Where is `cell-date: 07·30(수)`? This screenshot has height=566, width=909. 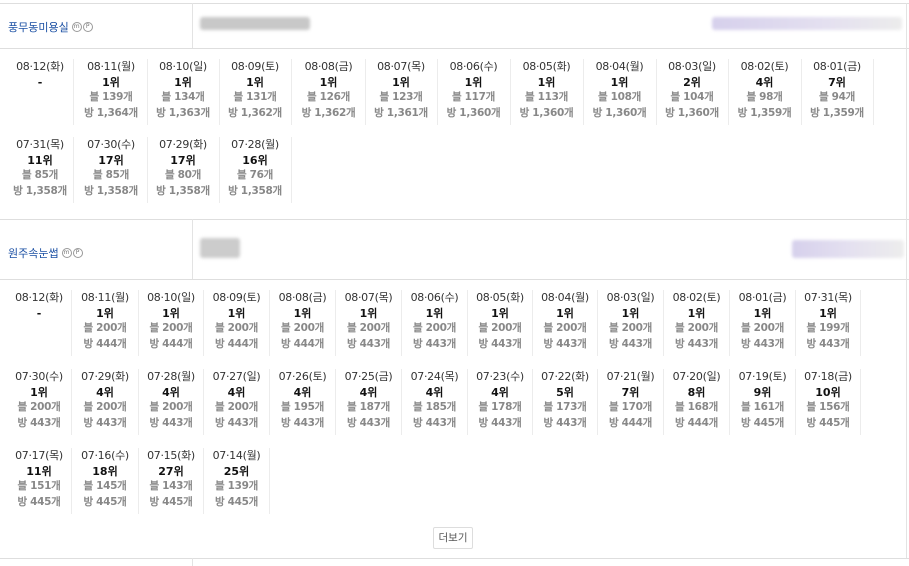 cell-date: 07·30(수) is located at coordinates (111, 144).